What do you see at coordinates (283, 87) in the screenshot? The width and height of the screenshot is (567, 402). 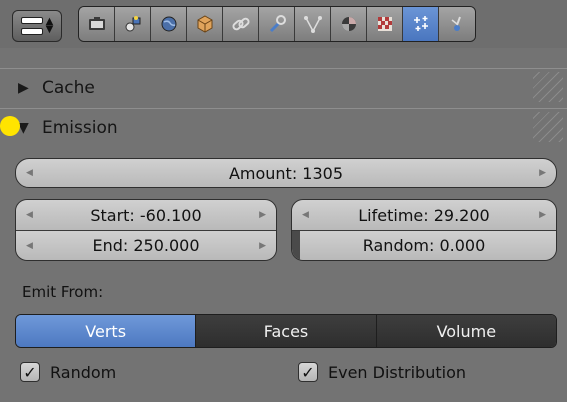 I see `panel-cache-header: ▶ Cache` at bounding box center [283, 87].